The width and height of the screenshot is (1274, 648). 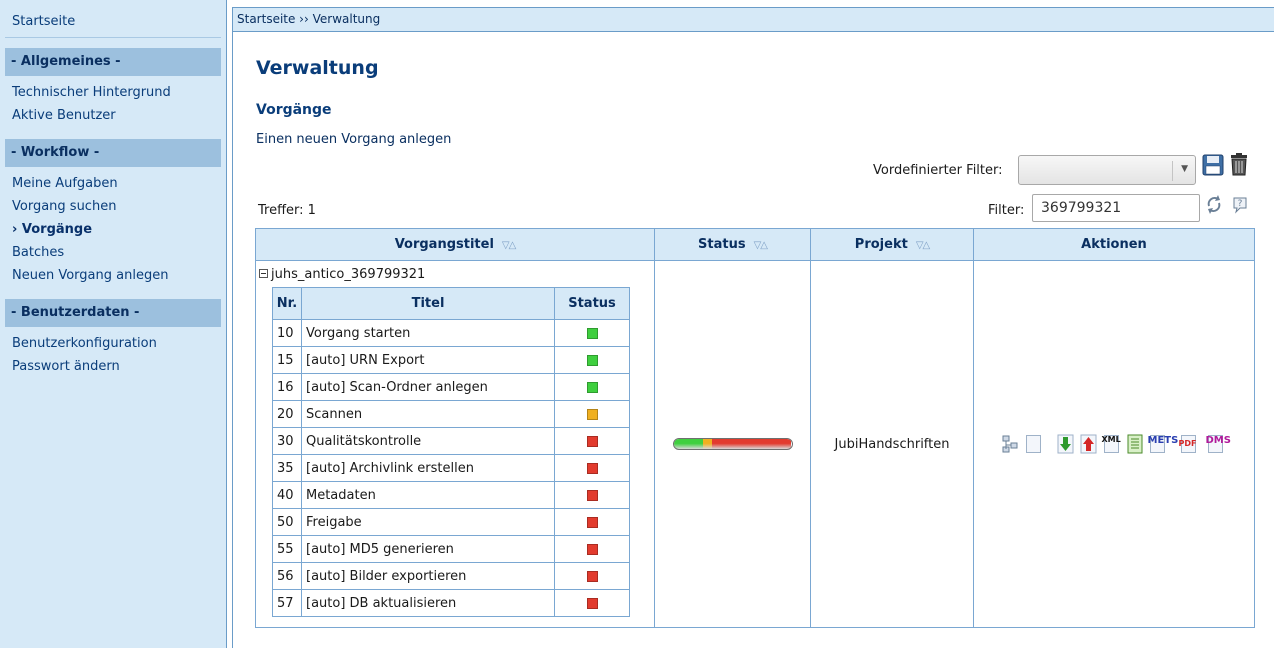 I want to click on sidebar-item-processes: › Vorgänge, so click(x=113, y=229).